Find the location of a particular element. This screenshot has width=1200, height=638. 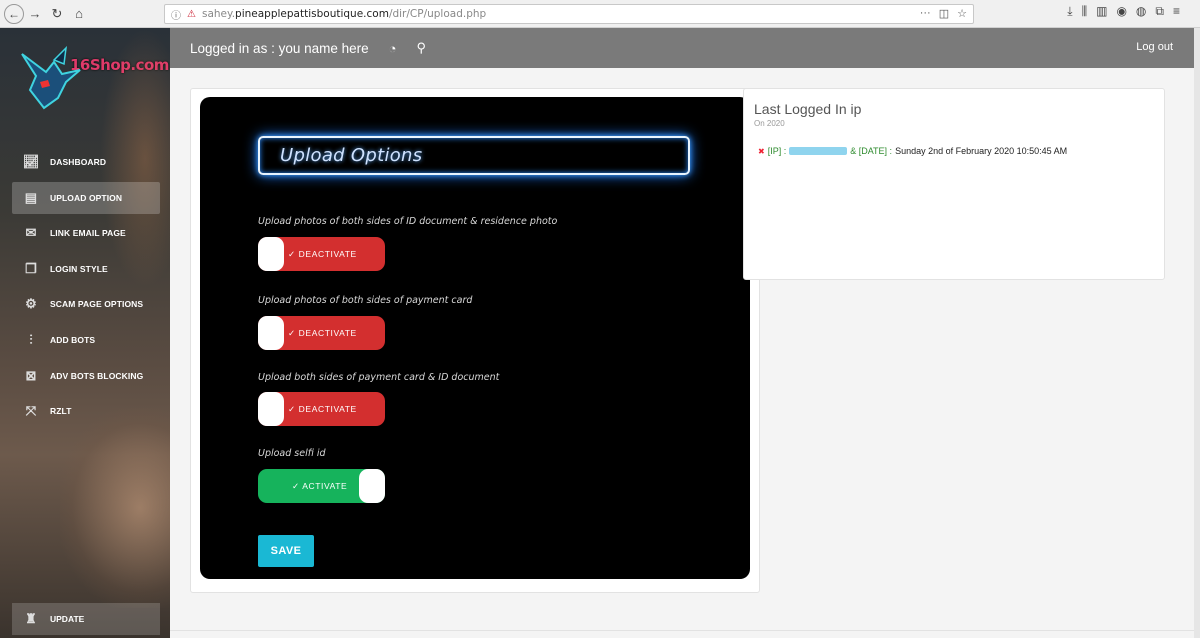

library-icon: ⫼ is located at coordinates (1085, 11).